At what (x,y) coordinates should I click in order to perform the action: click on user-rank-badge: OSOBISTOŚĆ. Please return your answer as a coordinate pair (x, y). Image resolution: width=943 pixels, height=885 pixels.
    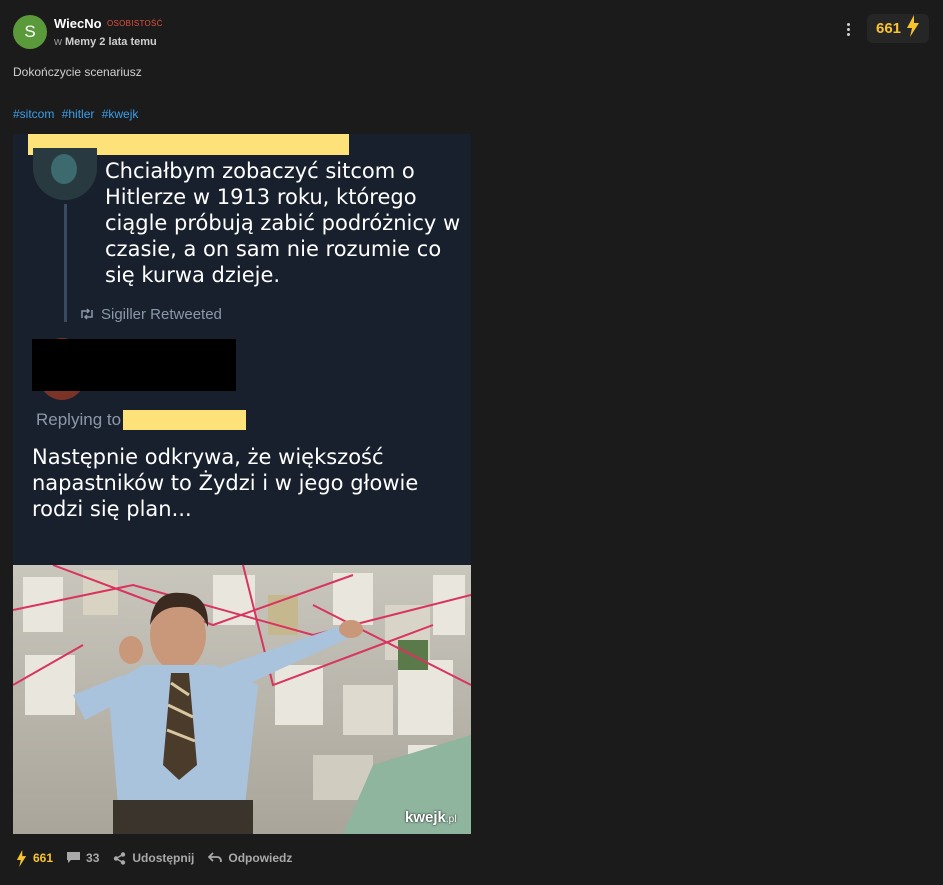
    Looking at the image, I should click on (135, 23).